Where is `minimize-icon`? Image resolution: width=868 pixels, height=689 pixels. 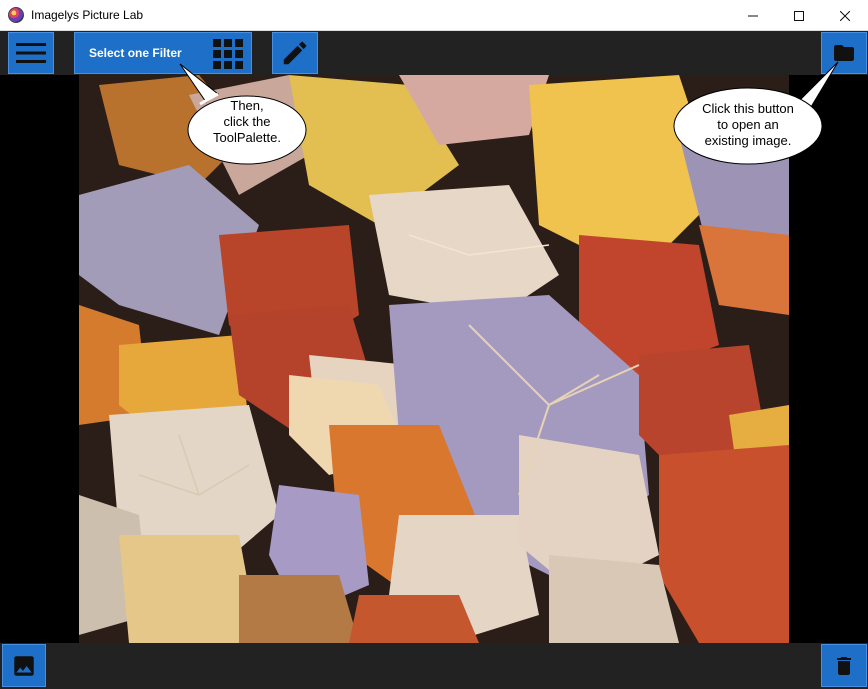 minimize-icon is located at coordinates (753, 15).